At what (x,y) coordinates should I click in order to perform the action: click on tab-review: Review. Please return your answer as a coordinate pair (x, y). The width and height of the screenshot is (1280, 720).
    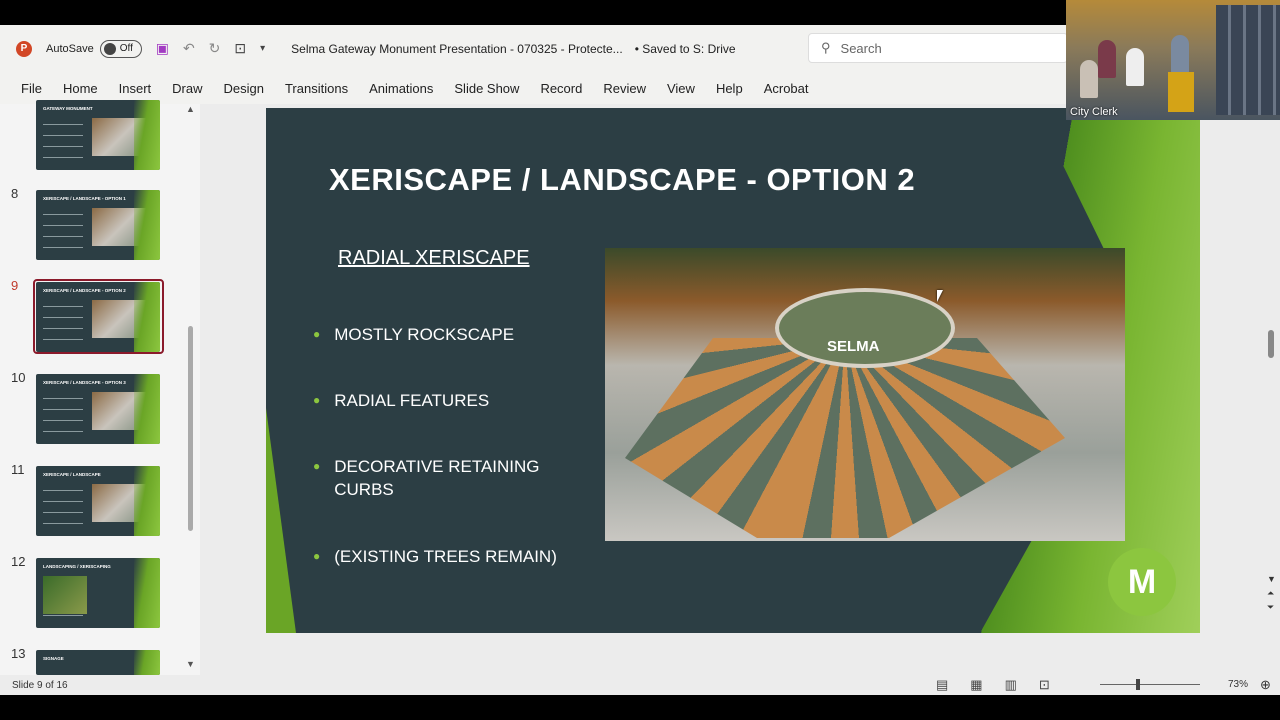
    Looking at the image, I should click on (624, 88).